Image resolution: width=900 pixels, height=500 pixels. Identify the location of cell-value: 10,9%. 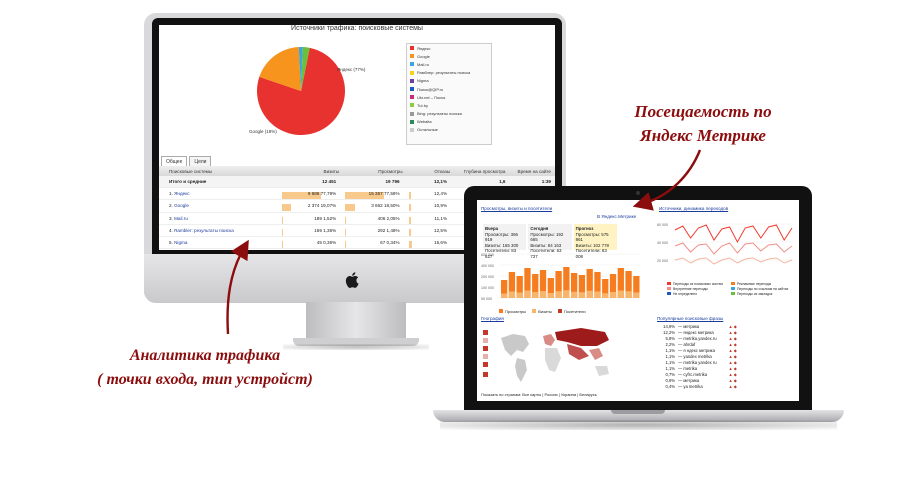
(441, 206).